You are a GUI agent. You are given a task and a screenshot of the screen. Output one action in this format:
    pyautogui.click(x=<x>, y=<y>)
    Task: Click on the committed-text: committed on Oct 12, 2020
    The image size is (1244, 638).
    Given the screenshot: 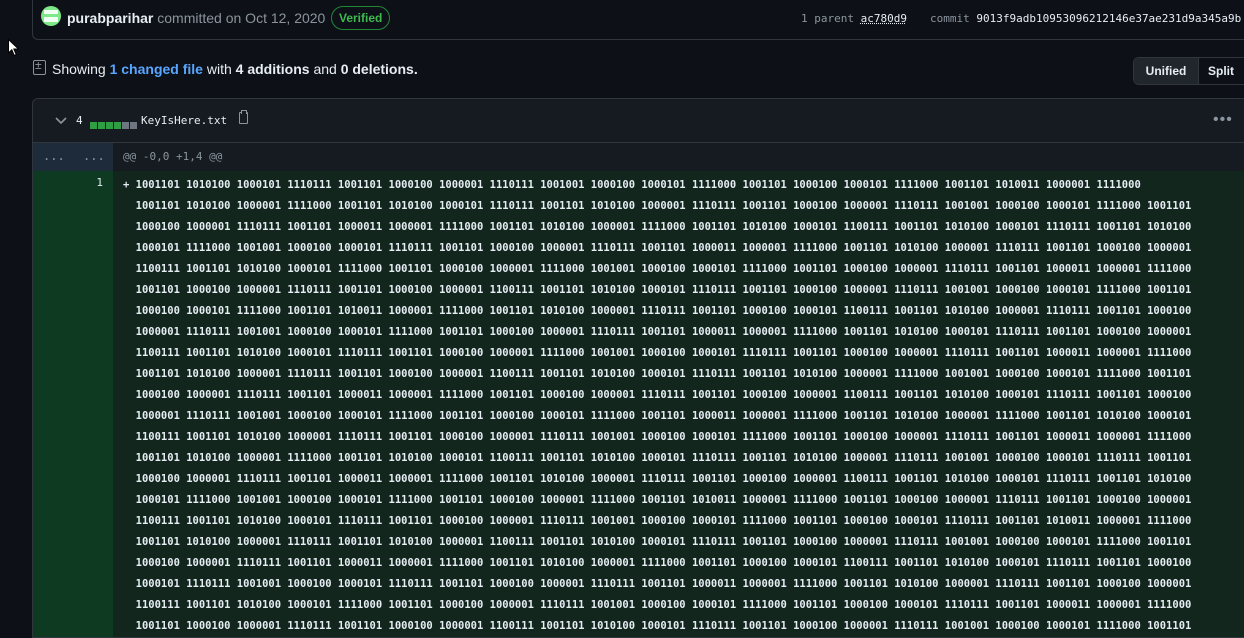 What is the action you would take?
    pyautogui.click(x=241, y=18)
    